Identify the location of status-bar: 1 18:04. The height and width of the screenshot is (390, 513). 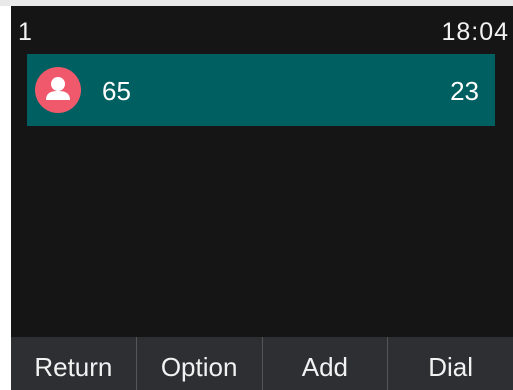
(262, 28).